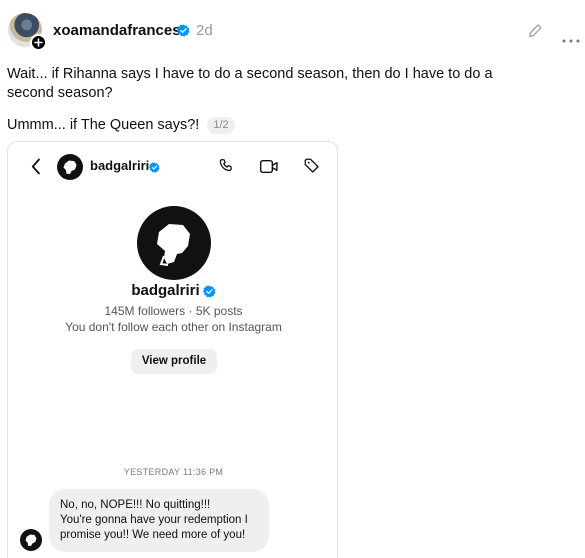 Image resolution: width=585 pixels, height=558 pixels. Describe the element at coordinates (117, 31) in the screenshot. I see `author-username: xoamandafrances` at that location.